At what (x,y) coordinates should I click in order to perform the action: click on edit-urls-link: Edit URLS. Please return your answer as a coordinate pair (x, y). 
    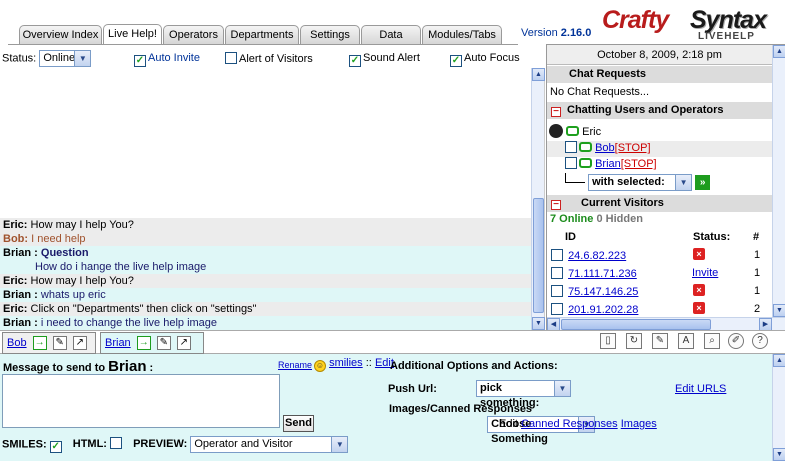
    Looking at the image, I should click on (700, 389).